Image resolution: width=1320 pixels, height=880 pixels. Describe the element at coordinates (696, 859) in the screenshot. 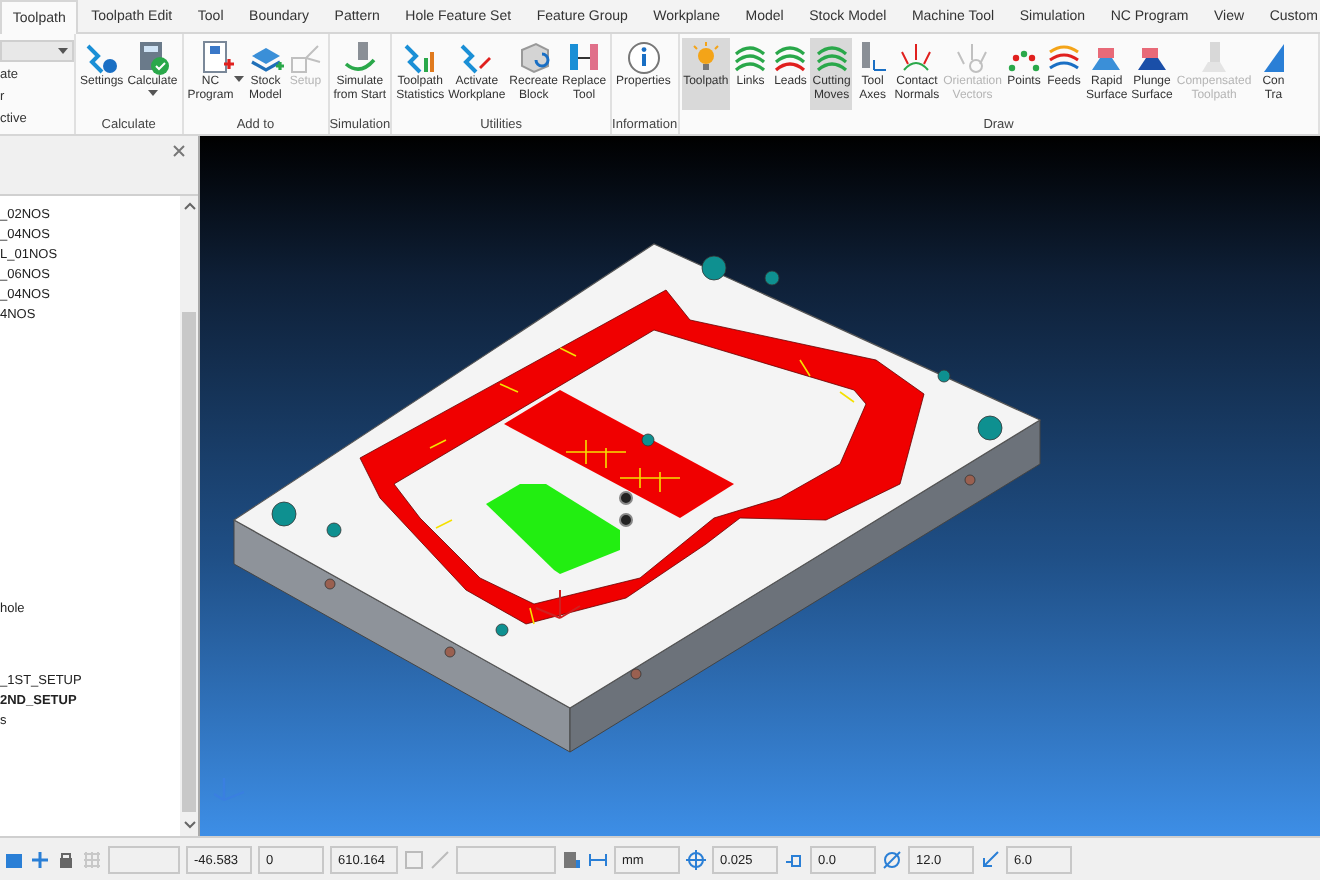

I see `crosshair-icon` at that location.